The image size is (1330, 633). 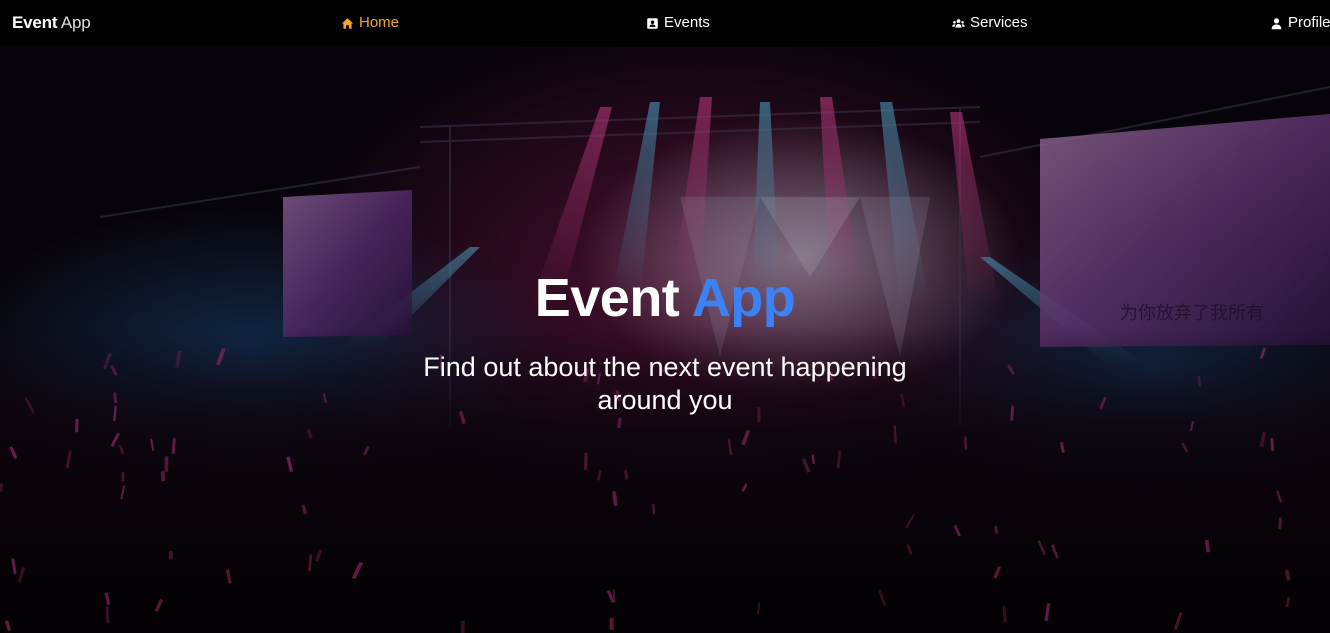 I want to click on users-icon, so click(x=958, y=23).